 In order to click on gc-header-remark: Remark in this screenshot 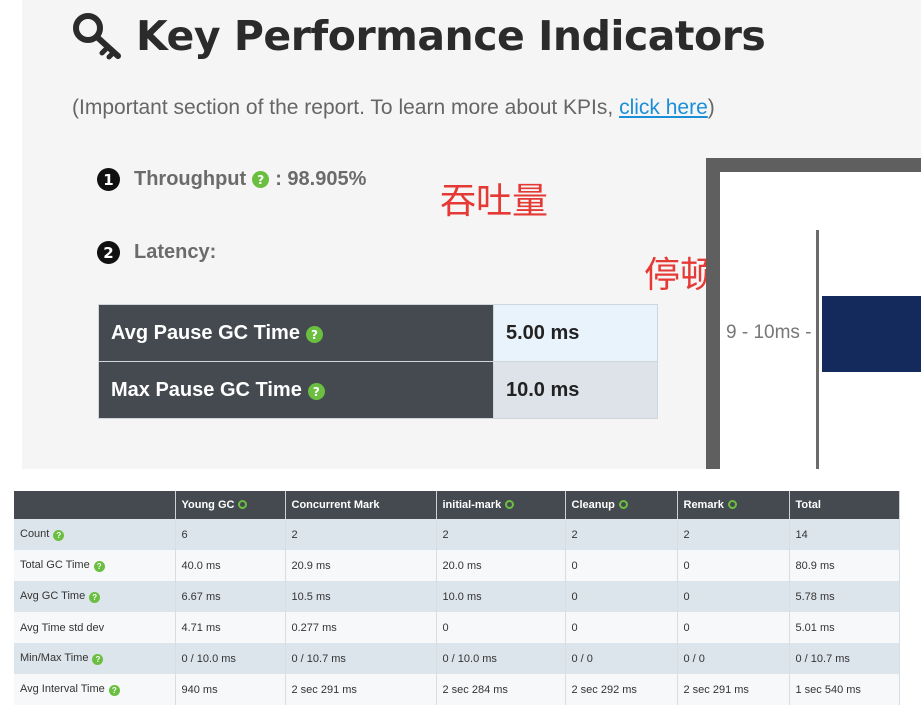, I will do `click(733, 505)`.